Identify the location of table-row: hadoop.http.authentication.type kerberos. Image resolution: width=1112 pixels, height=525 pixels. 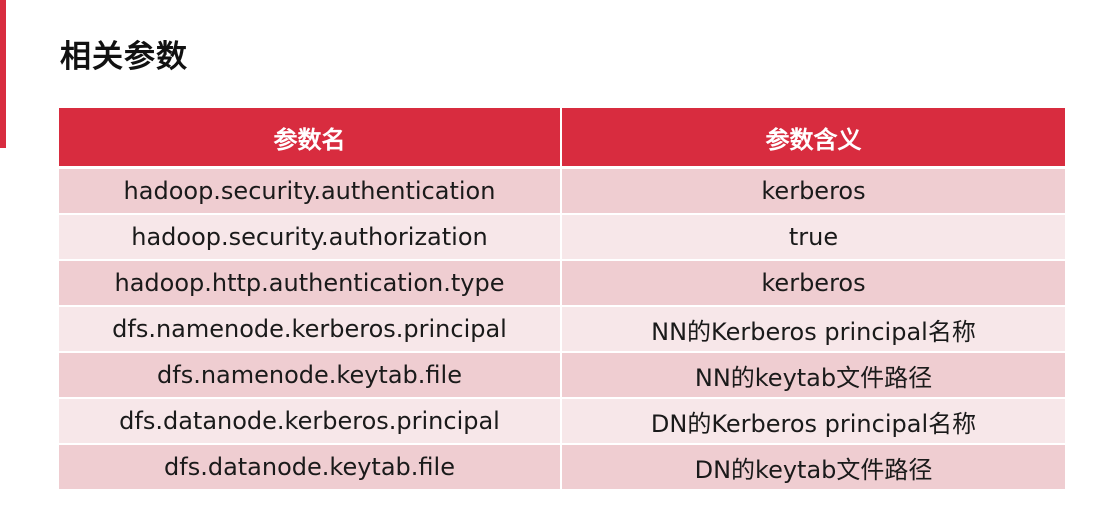
(562, 283).